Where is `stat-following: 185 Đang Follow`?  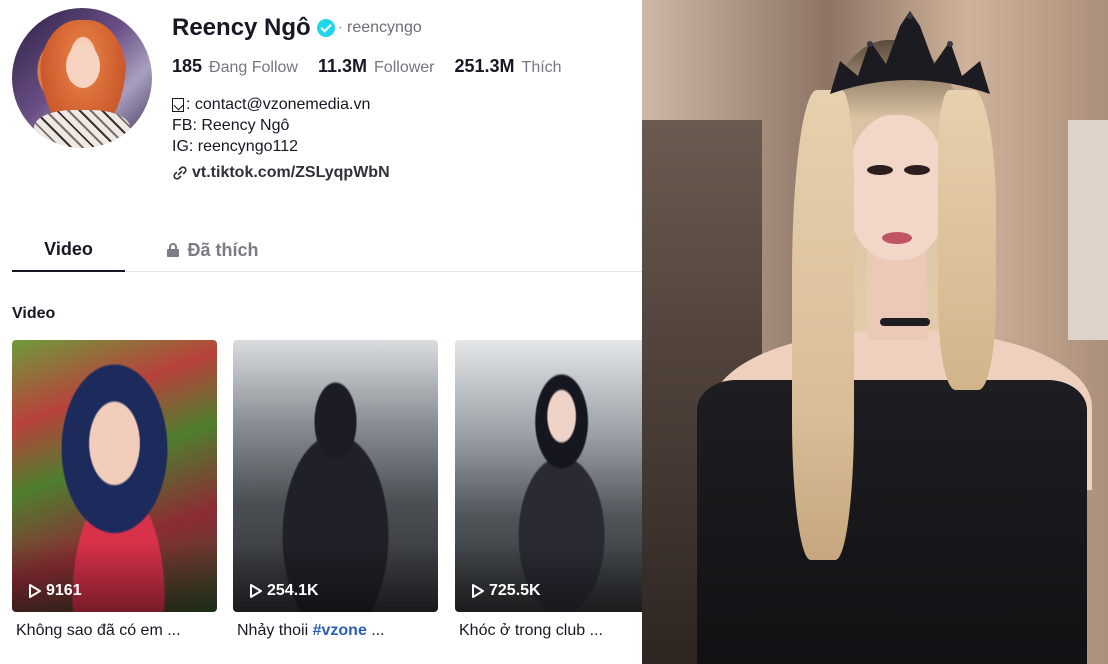
stat-following: 185 Đang Follow is located at coordinates (235, 66).